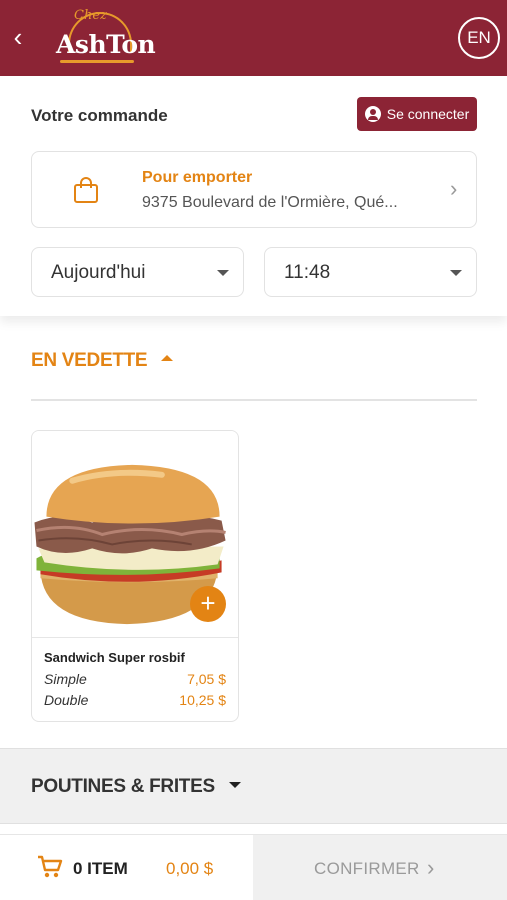 Image resolution: width=507 pixels, height=900 pixels. I want to click on day-select: Aujourd'hui, so click(137, 272).